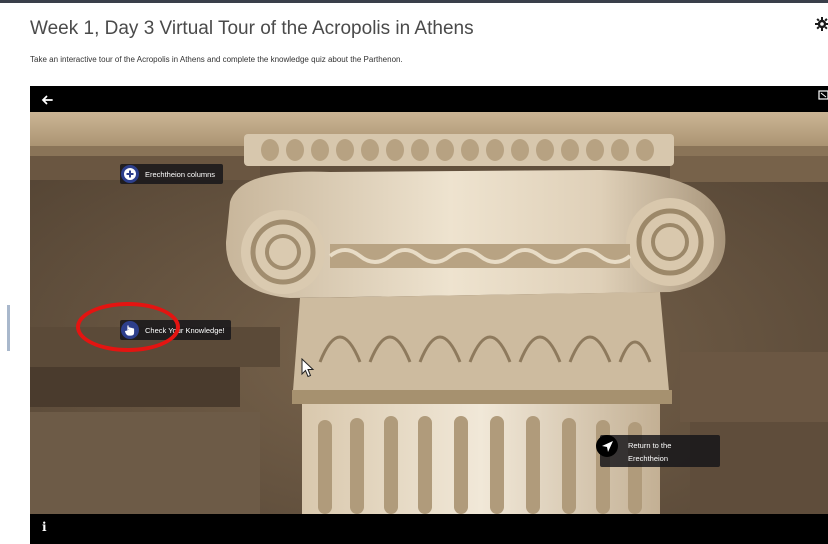 This screenshot has width=828, height=544. I want to click on top-border, so click(414, 1).